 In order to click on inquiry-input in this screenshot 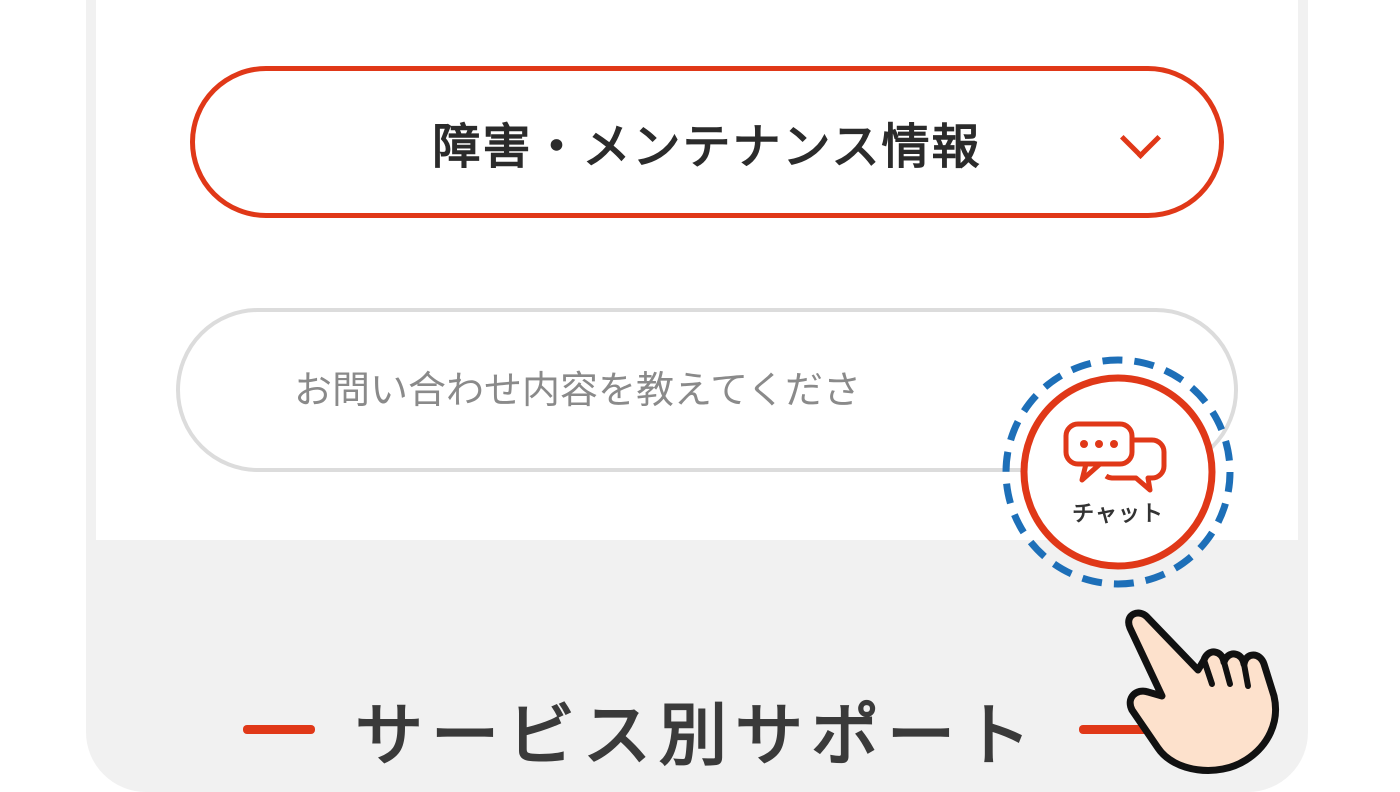, I will do `click(644, 390)`.